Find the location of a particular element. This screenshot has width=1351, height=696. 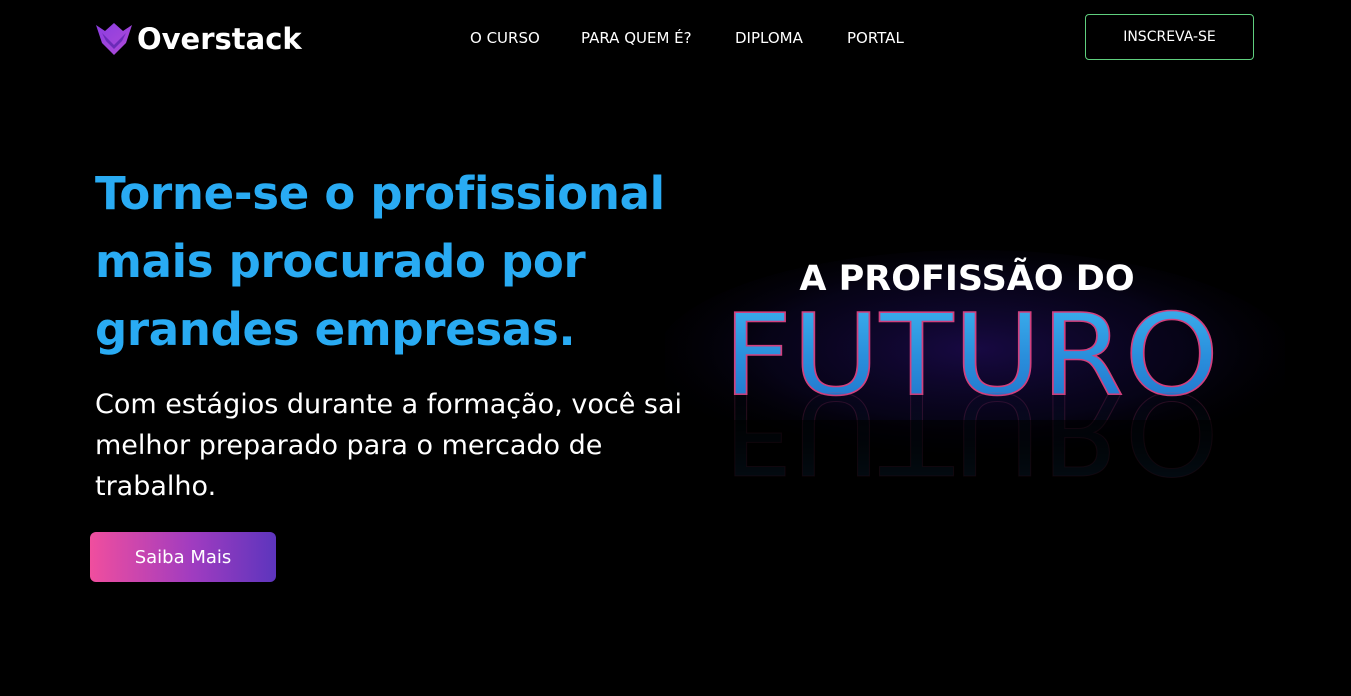

nav-link-diploma: DIPLOMA is located at coordinates (769, 38).